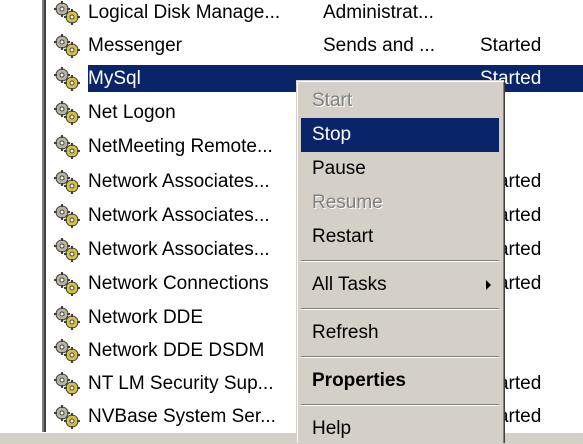  What do you see at coordinates (114, 78) in the screenshot?
I see `service-name: MySql` at bounding box center [114, 78].